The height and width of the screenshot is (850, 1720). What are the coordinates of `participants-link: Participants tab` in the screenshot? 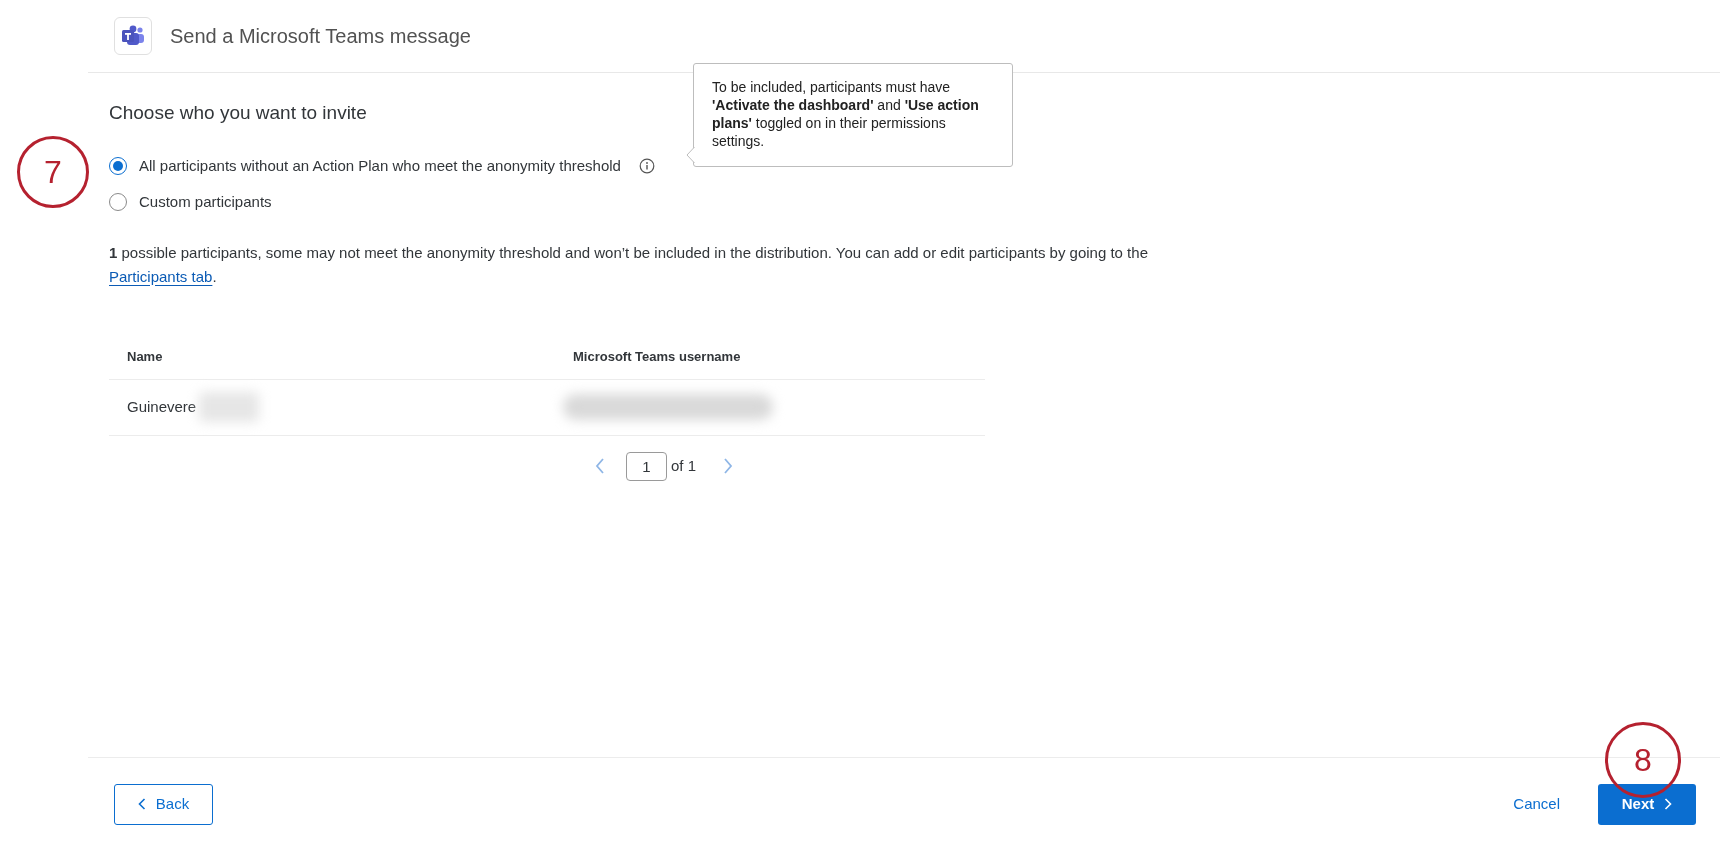 It's located at (161, 276).